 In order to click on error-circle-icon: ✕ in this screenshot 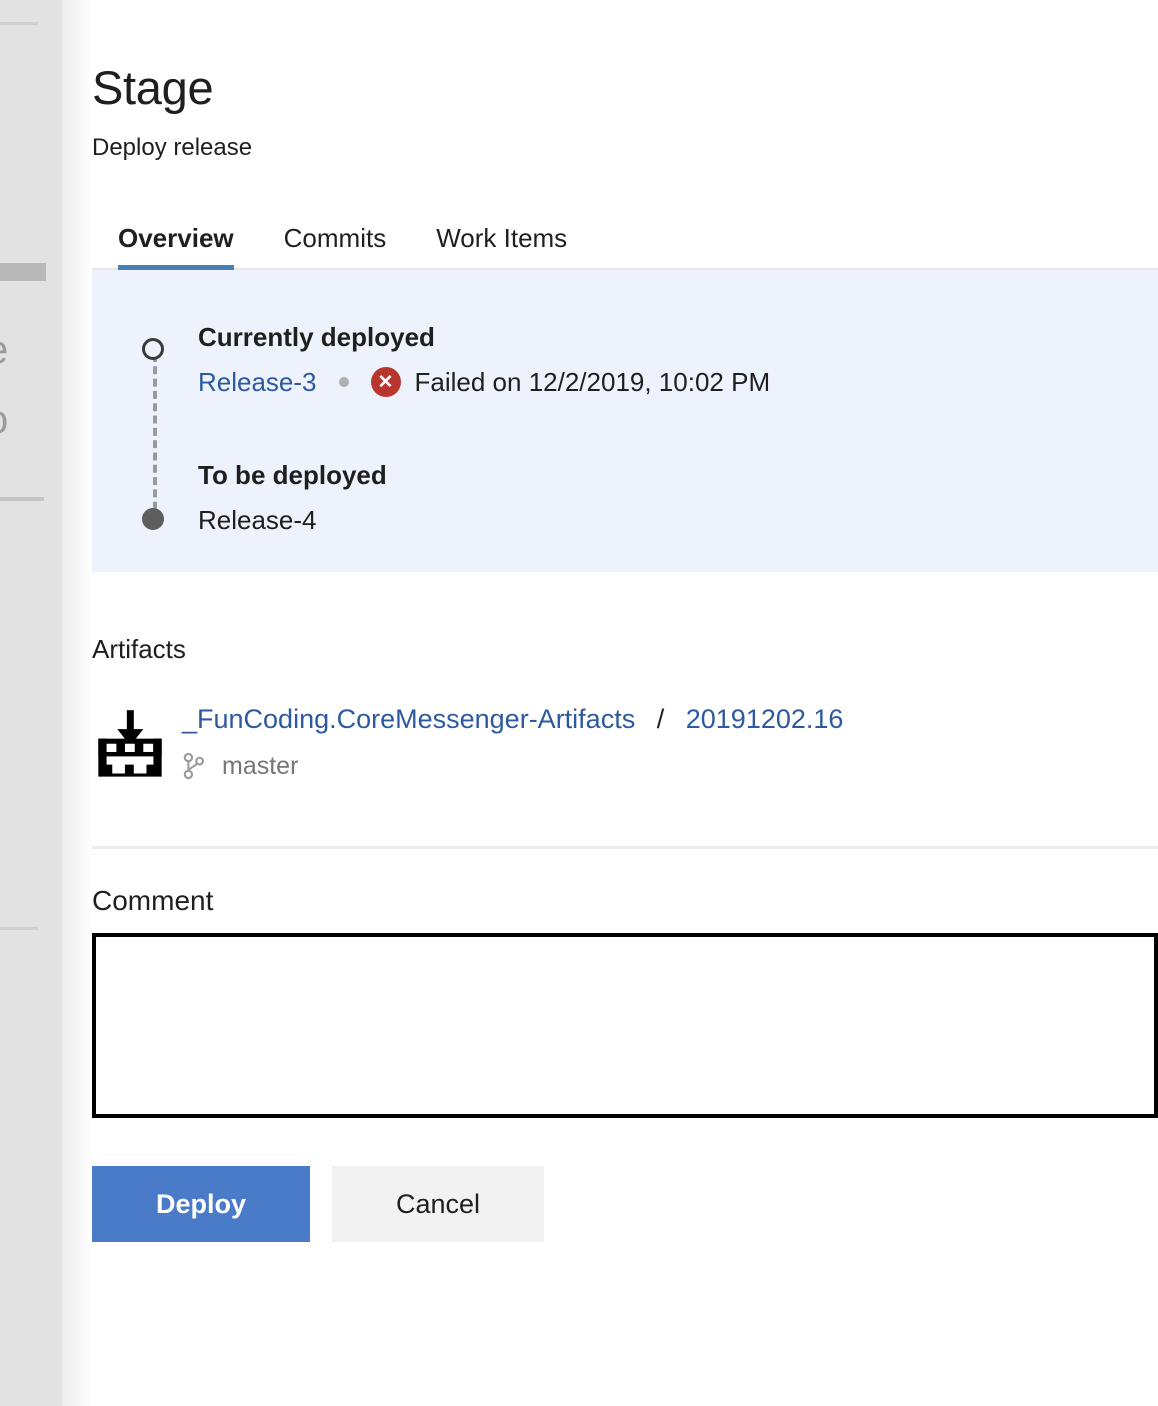, I will do `click(385, 382)`.